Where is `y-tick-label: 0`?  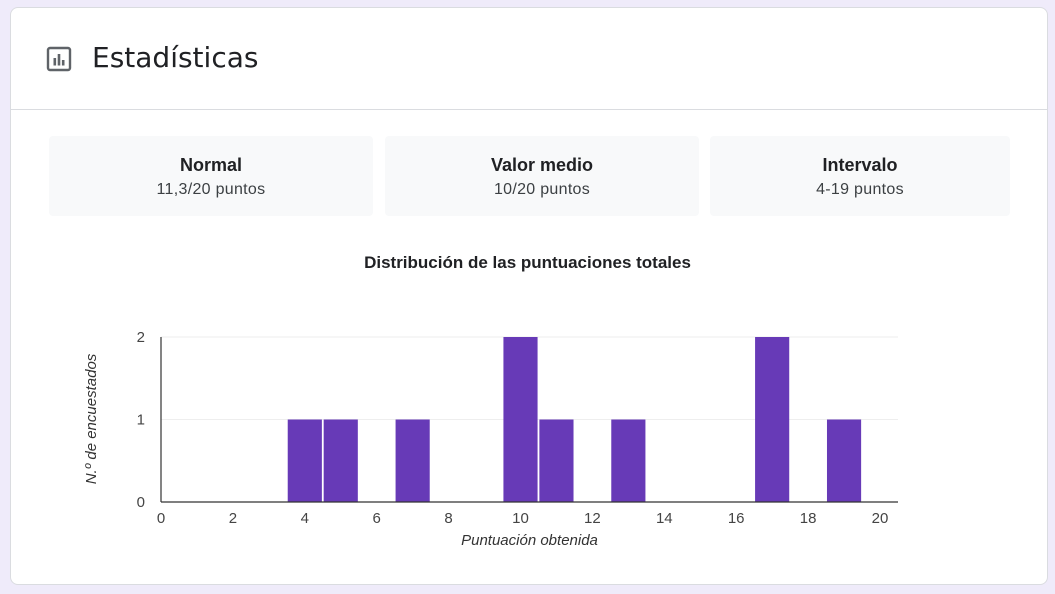 y-tick-label: 0 is located at coordinates (141, 502).